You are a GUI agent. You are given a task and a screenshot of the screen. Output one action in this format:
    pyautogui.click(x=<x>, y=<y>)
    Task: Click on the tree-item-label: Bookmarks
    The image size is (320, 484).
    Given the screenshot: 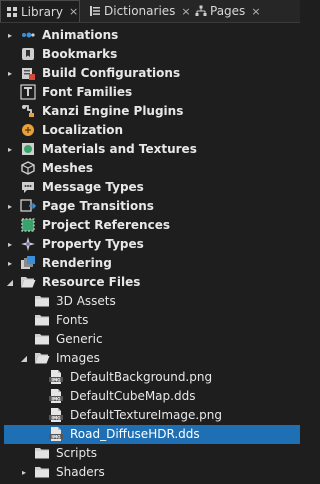 What is the action you would take?
    pyautogui.click(x=80, y=54)
    